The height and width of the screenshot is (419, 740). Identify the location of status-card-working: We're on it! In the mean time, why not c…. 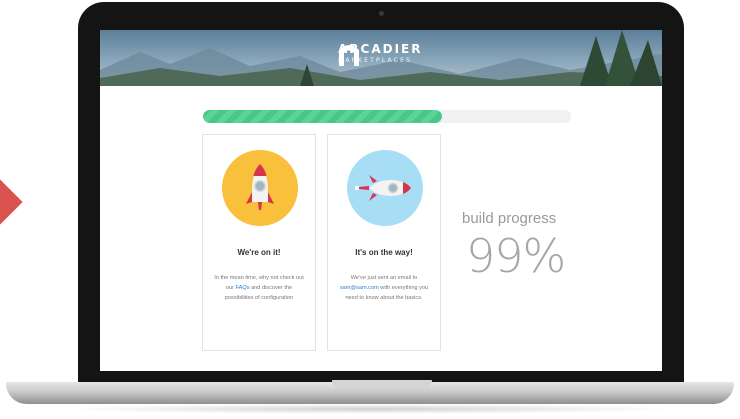
(259, 242).